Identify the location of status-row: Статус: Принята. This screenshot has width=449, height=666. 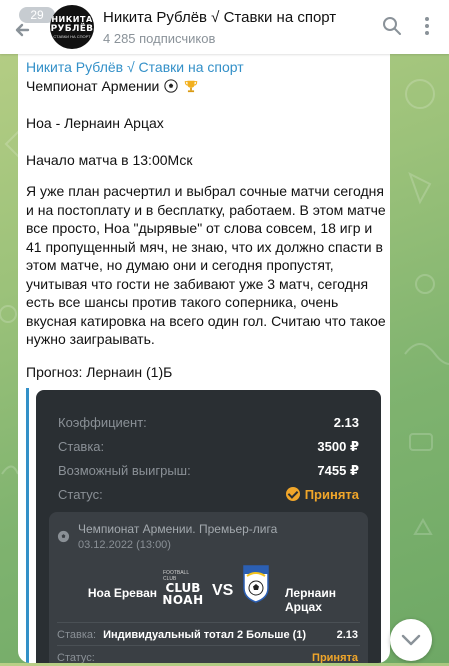
(208, 494).